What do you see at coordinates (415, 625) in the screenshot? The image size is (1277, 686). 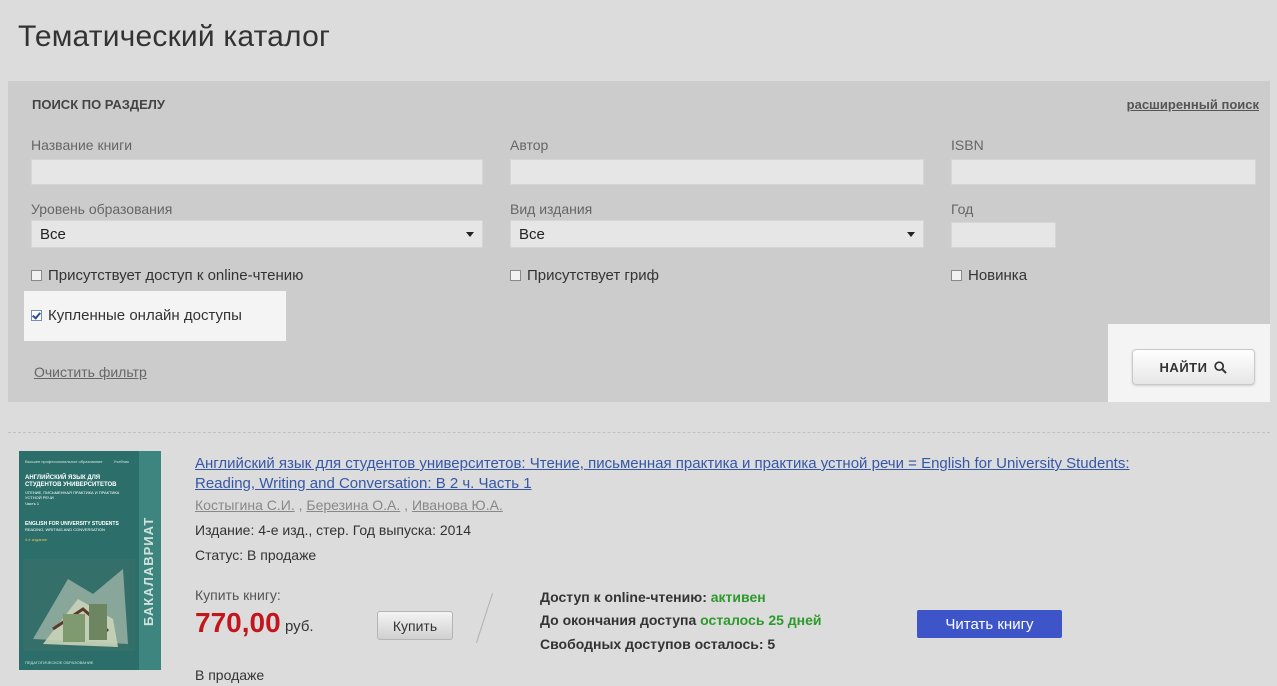 I see `buy-button: Купить` at bounding box center [415, 625].